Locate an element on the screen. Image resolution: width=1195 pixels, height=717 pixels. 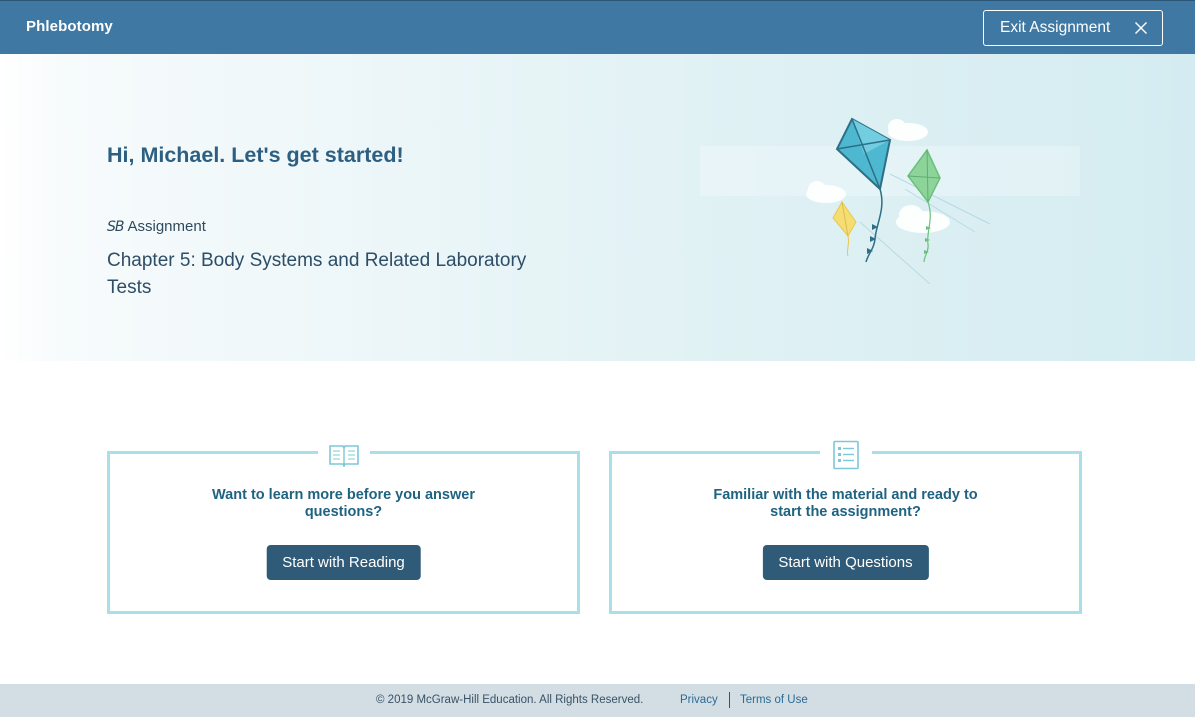
assignment-badge: SB Assignment is located at coordinates (156, 226).